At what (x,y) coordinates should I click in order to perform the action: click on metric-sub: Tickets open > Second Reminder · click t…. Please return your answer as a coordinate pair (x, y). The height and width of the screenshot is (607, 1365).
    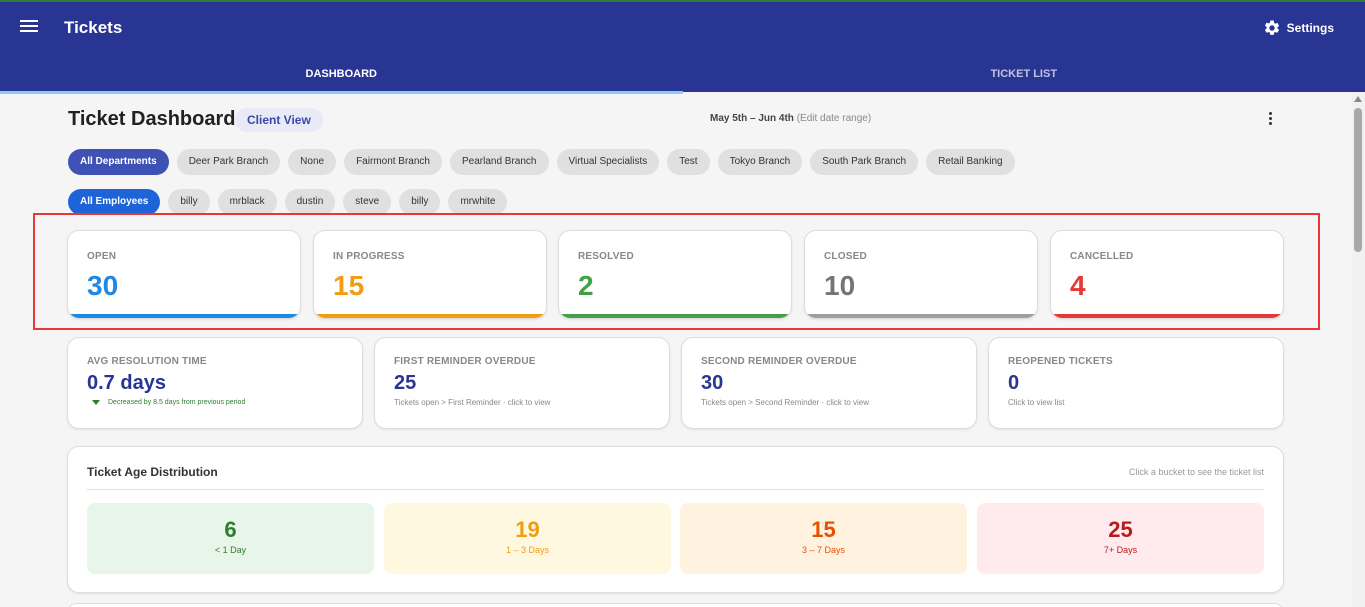
    Looking at the image, I should click on (785, 402).